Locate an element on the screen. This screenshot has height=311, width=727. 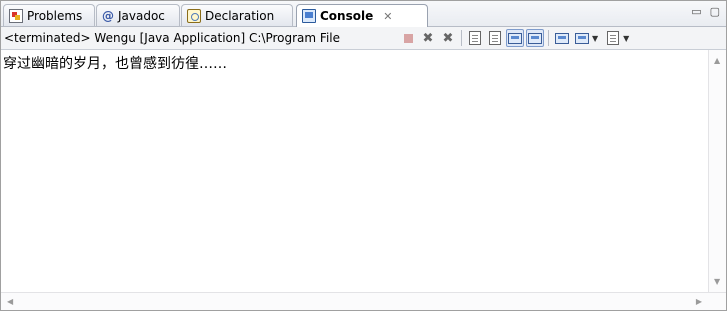
remove-all-terminated-icon: ✖ is located at coordinates (448, 38).